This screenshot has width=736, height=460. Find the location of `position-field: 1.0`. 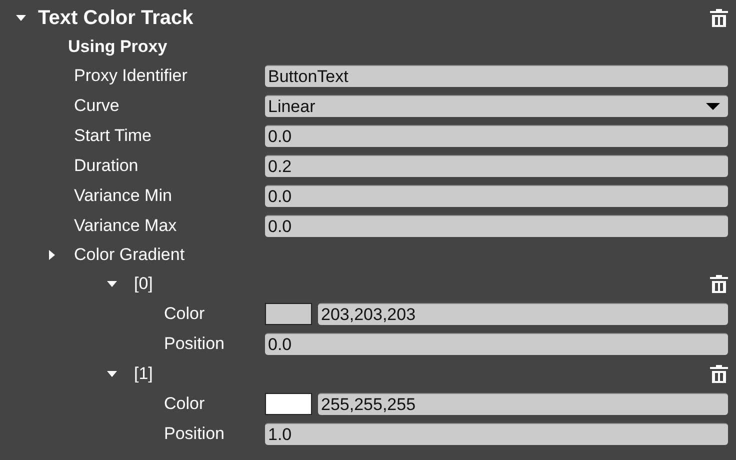

position-field: 1.0 is located at coordinates (496, 434).